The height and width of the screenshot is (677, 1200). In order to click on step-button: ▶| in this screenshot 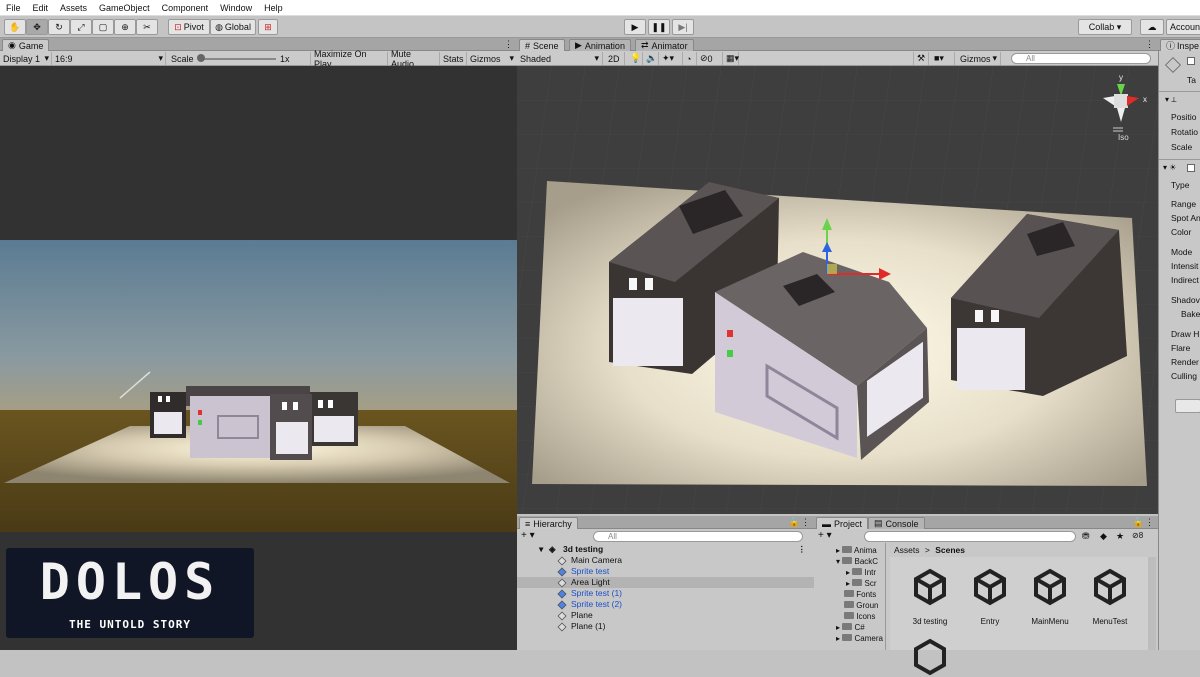, I will do `click(683, 27)`.